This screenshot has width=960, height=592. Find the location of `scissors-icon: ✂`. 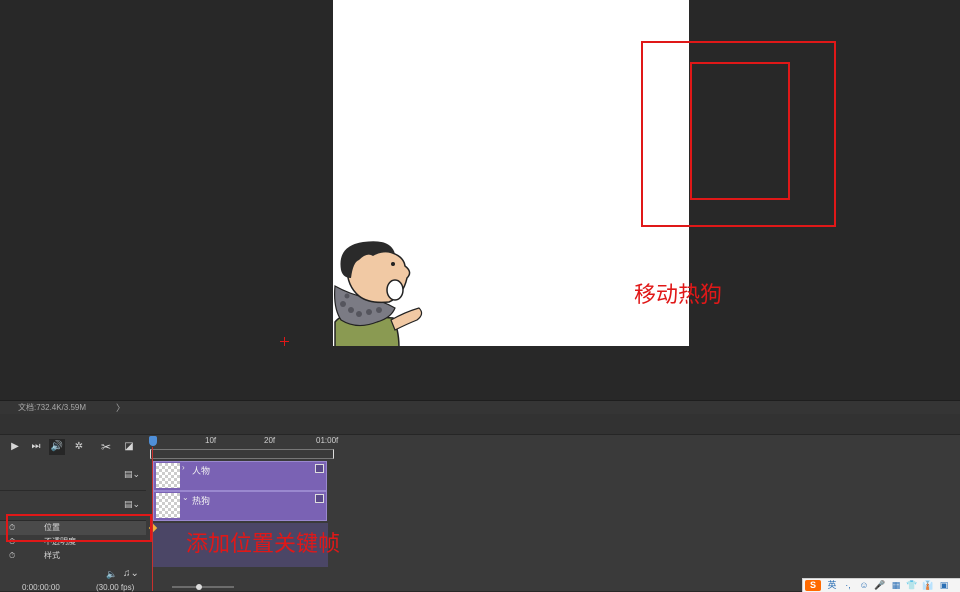

scissors-icon: ✂ is located at coordinates (106, 447).